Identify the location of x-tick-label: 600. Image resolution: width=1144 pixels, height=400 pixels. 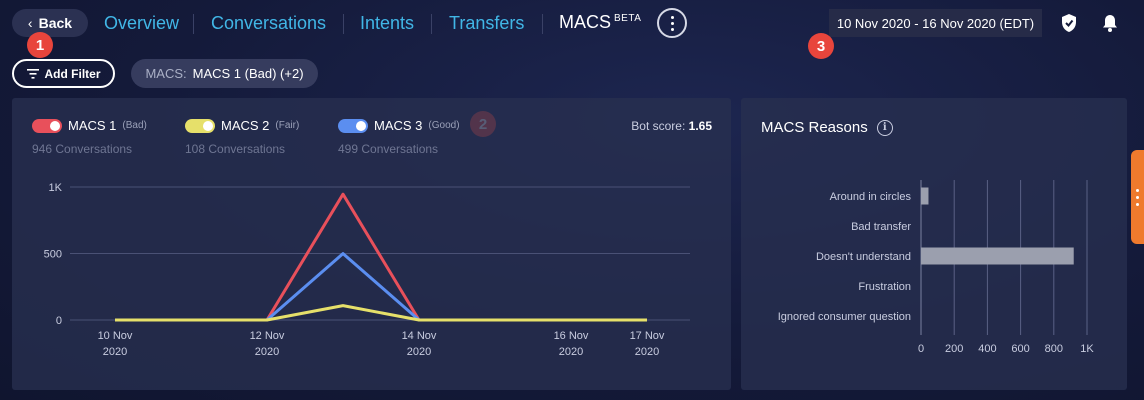
(1020, 349).